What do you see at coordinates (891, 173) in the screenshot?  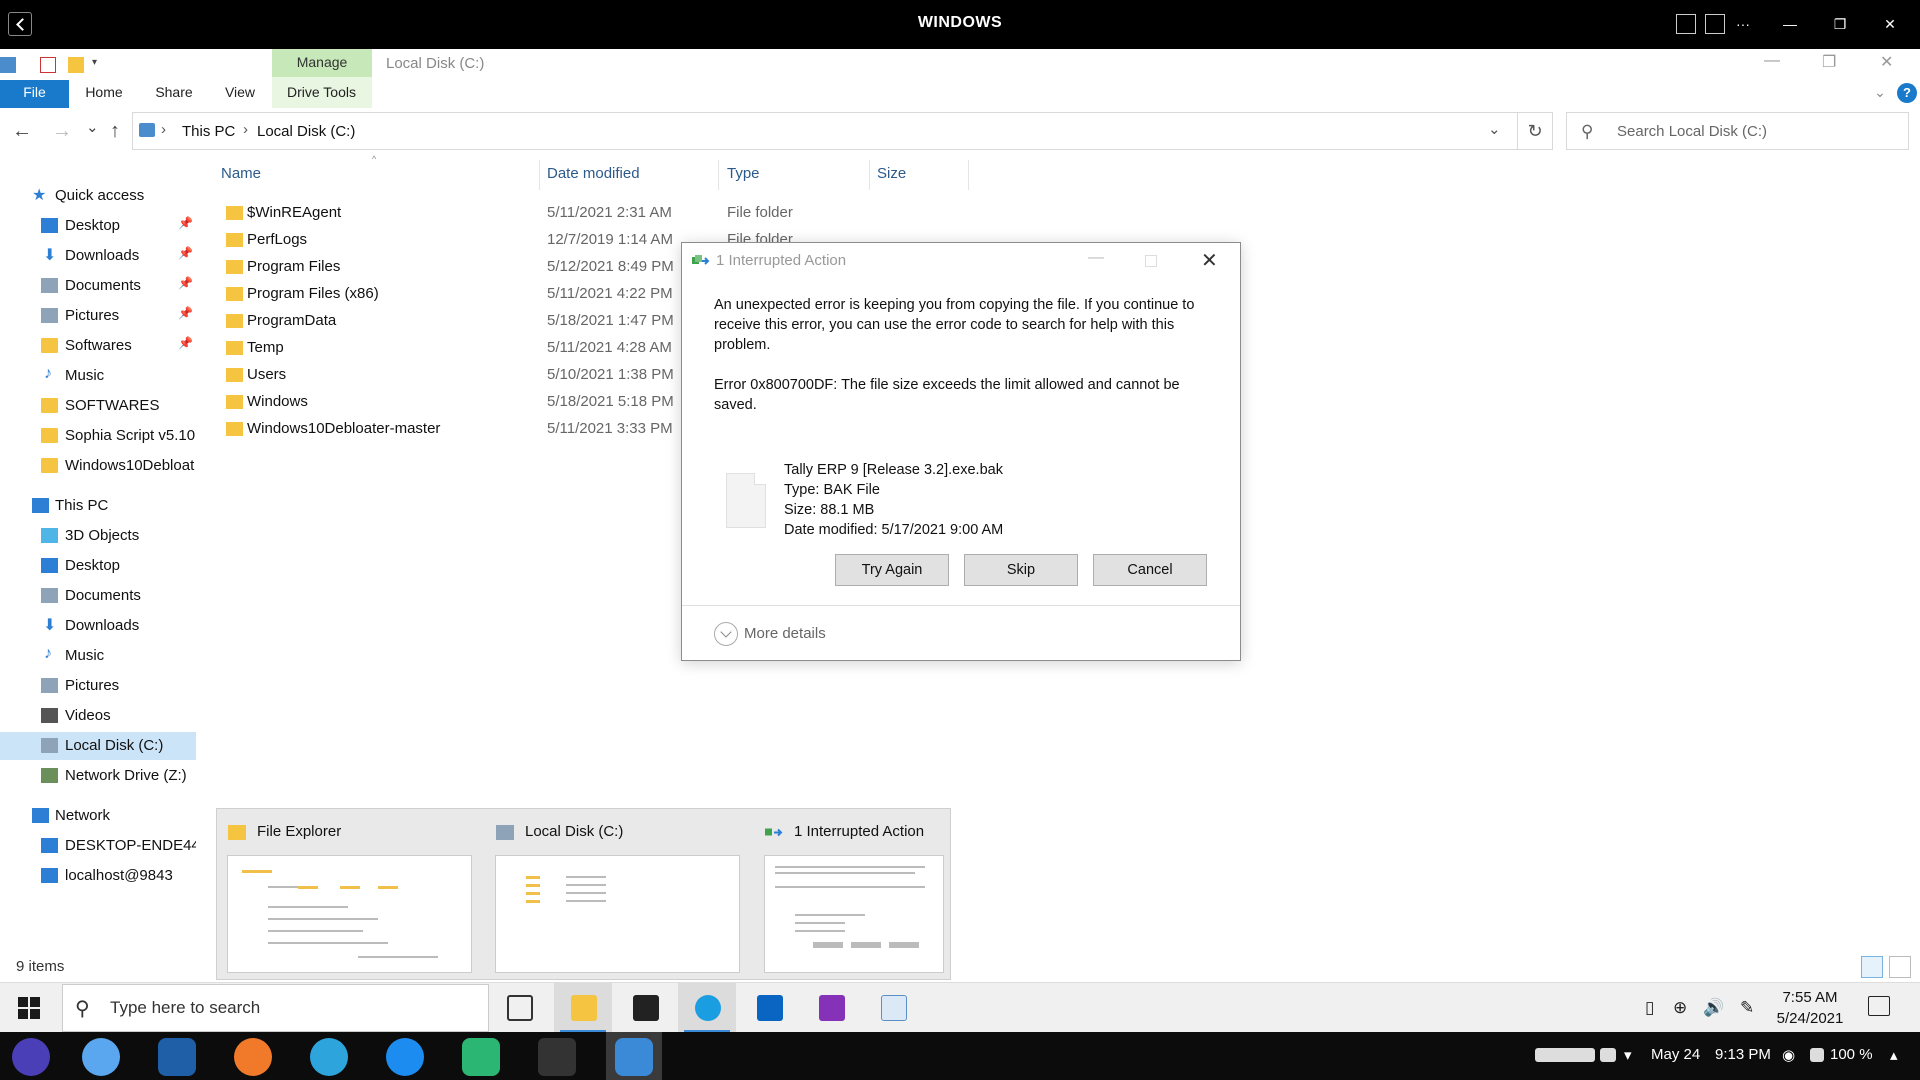 I see `column-header-size: Size` at bounding box center [891, 173].